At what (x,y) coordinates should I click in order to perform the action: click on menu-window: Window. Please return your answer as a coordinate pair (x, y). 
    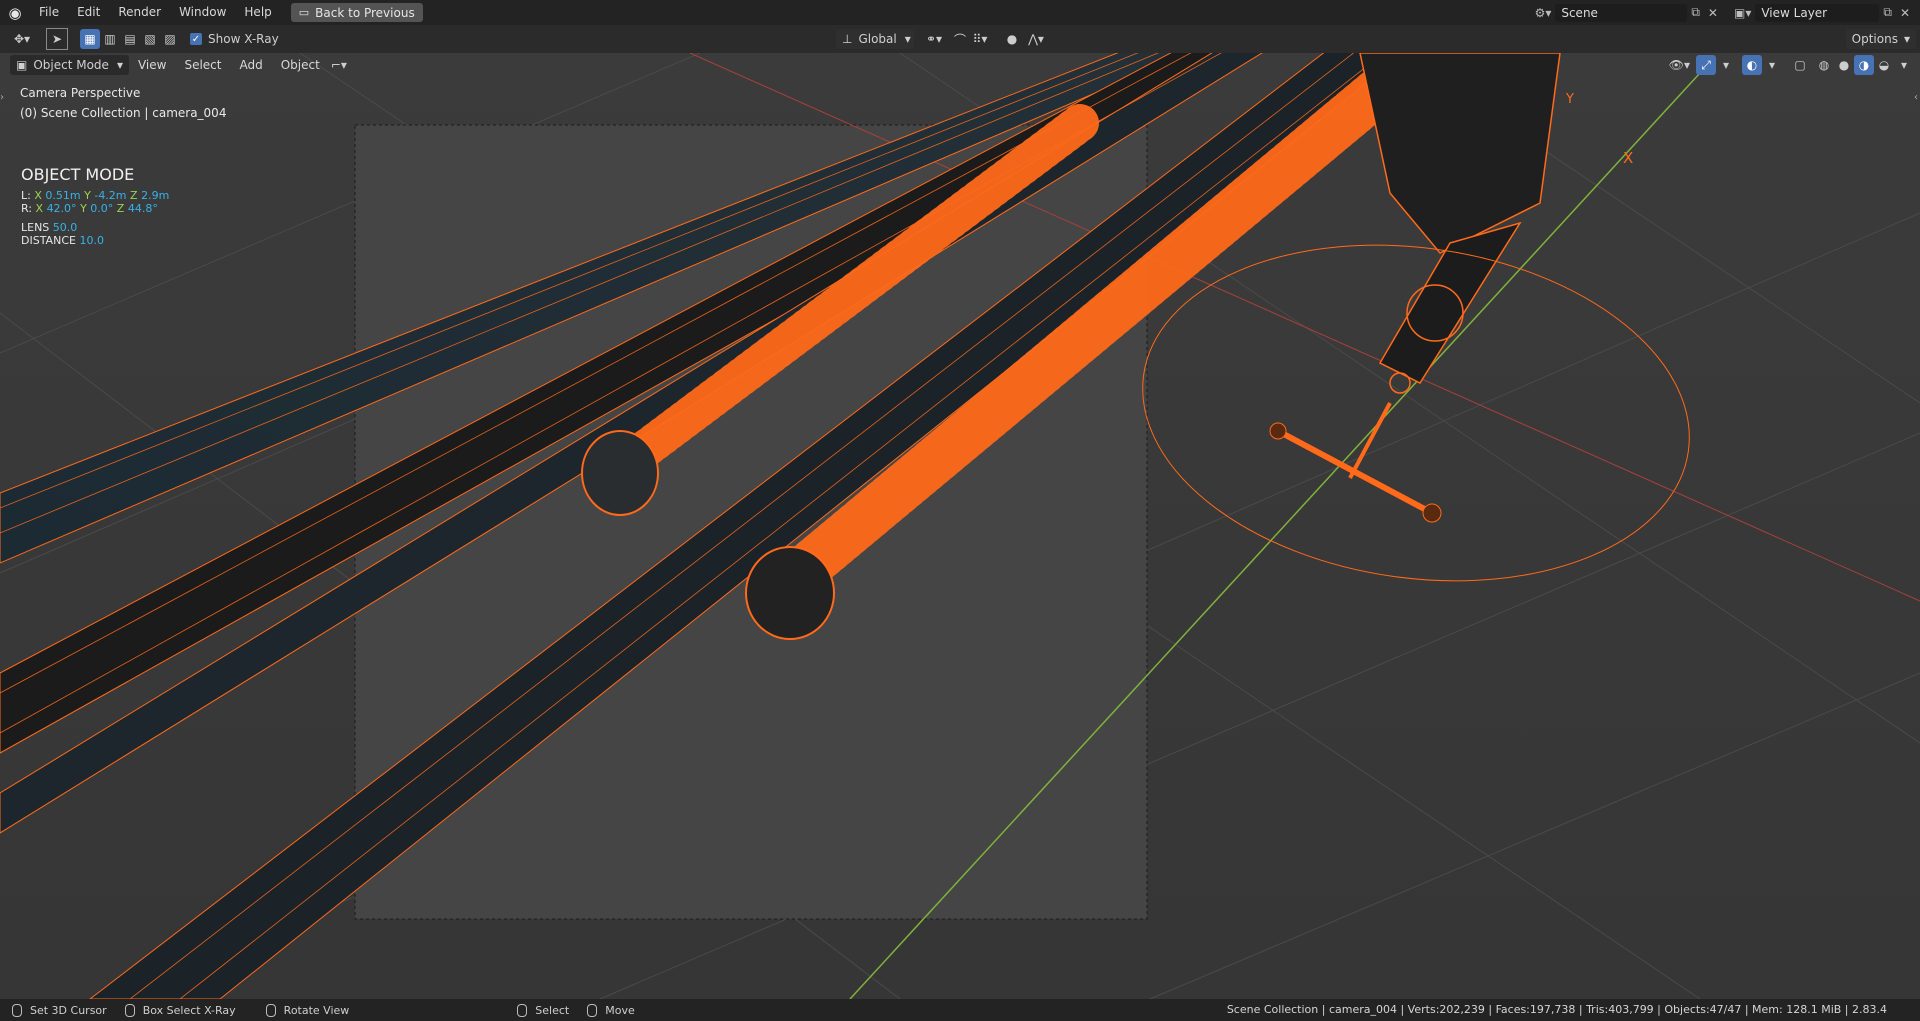
    Looking at the image, I should click on (202, 12).